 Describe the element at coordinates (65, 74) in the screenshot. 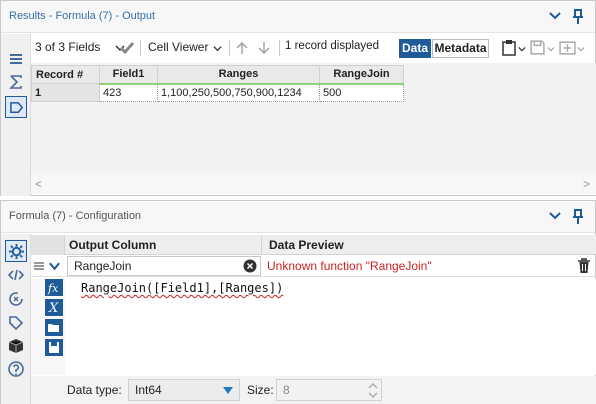

I see `column-header: Record #` at that location.